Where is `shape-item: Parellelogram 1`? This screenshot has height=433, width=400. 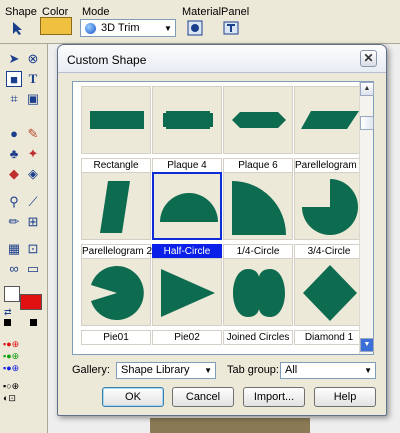
shape-item: Parellelogram 1 is located at coordinates (329, 129).